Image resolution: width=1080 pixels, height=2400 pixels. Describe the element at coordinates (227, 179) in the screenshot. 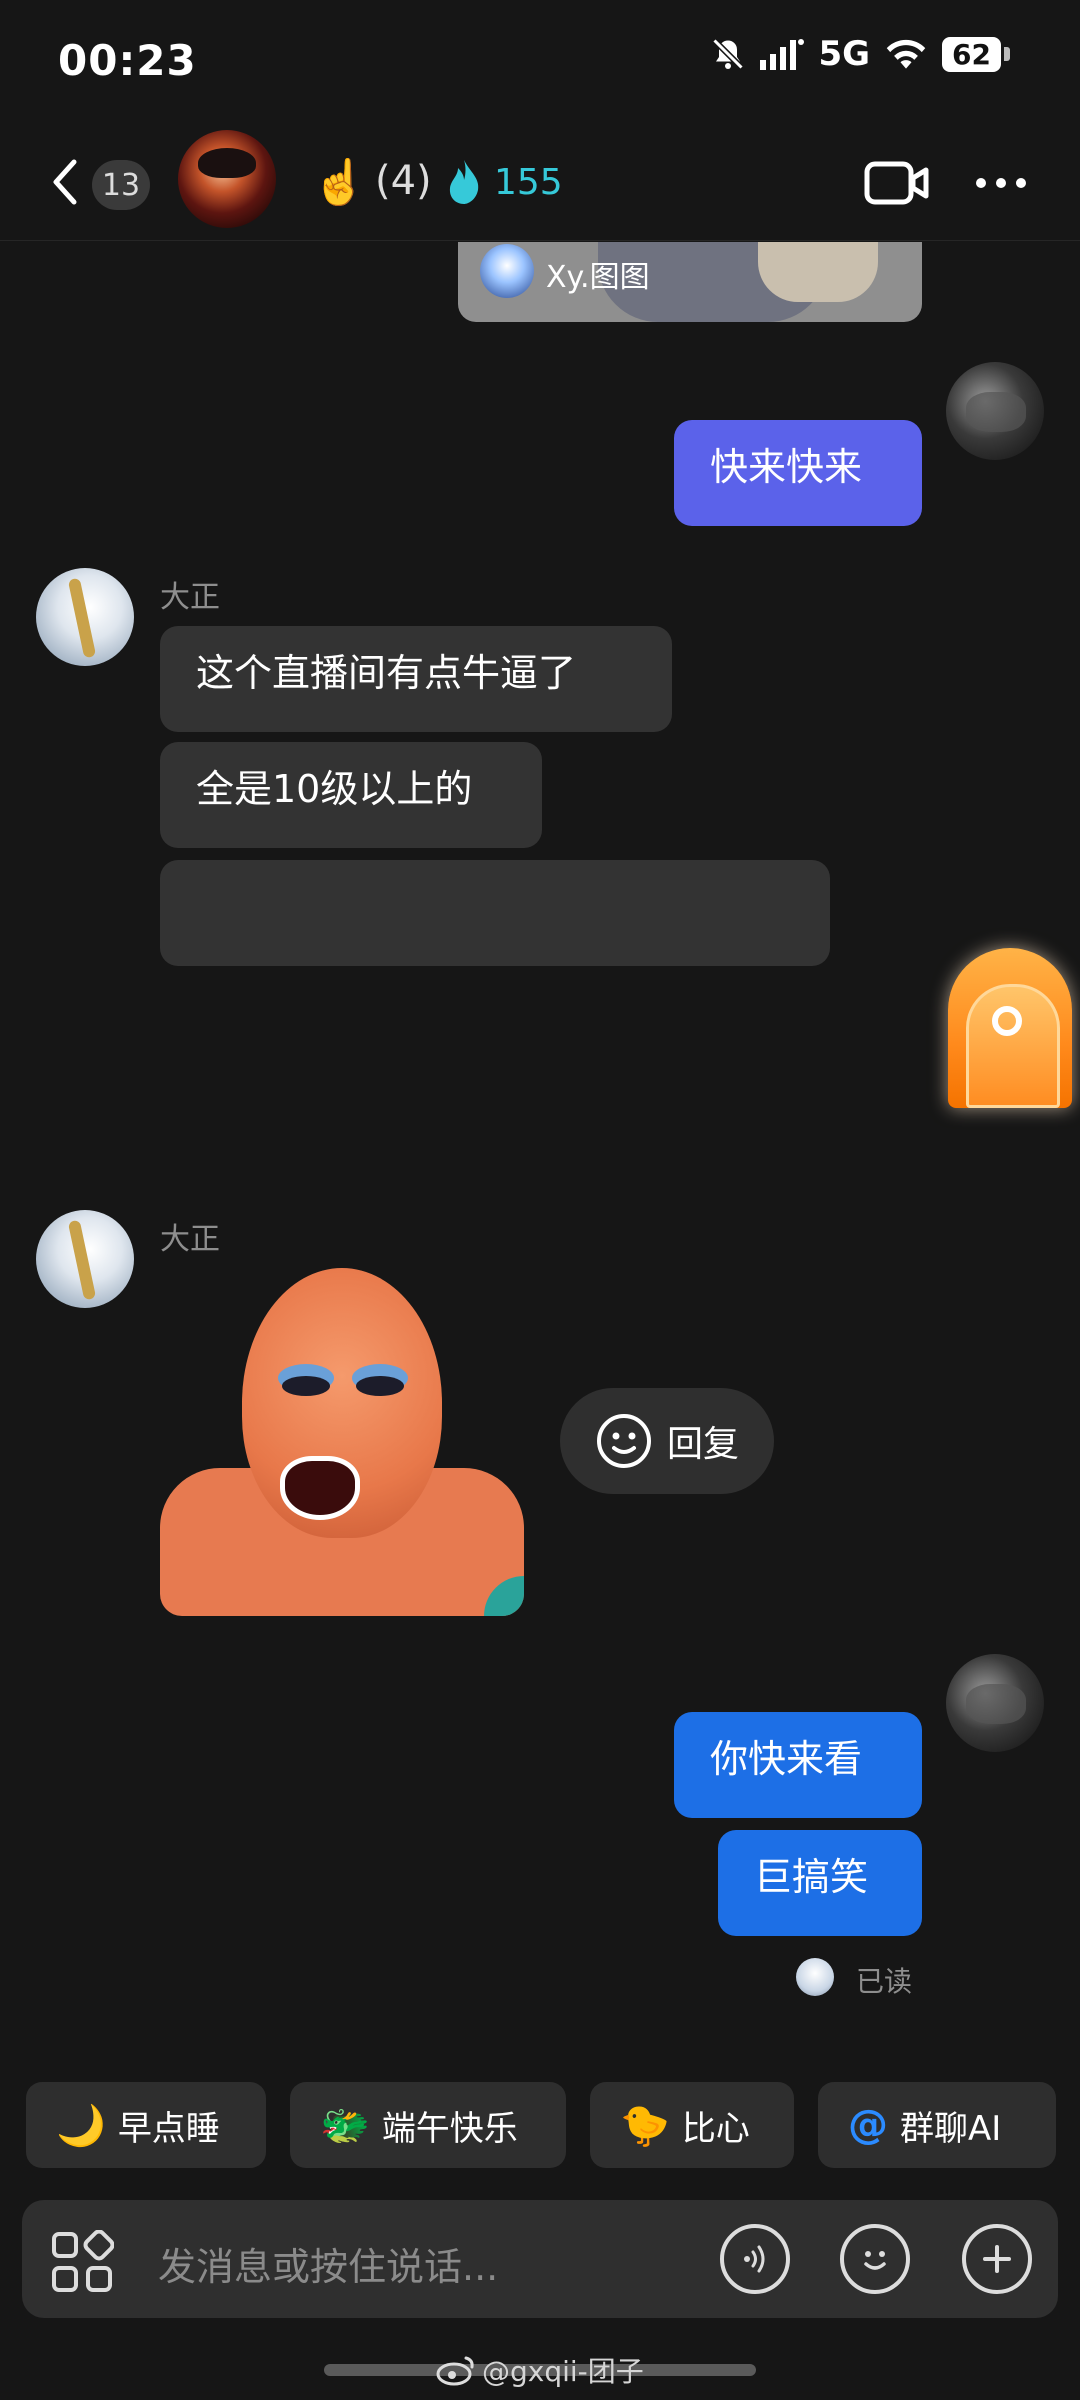

I see `group-avatar` at that location.